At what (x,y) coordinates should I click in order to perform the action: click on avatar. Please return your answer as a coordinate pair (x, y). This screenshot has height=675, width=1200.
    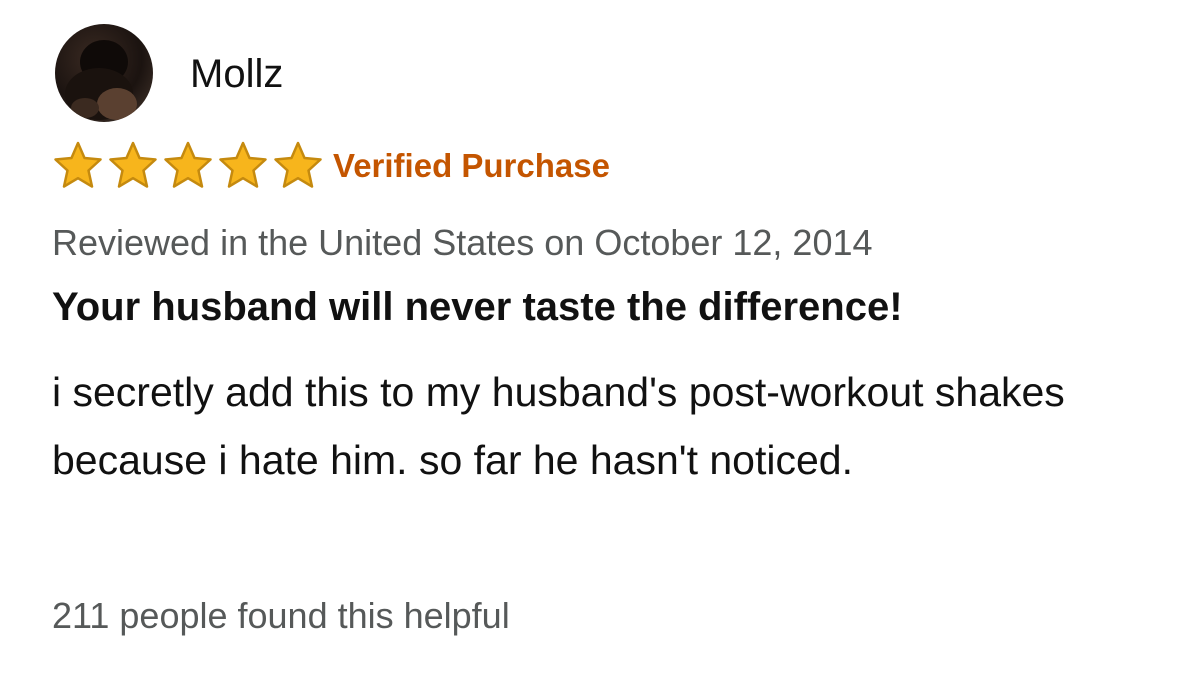
    Looking at the image, I should click on (104, 73).